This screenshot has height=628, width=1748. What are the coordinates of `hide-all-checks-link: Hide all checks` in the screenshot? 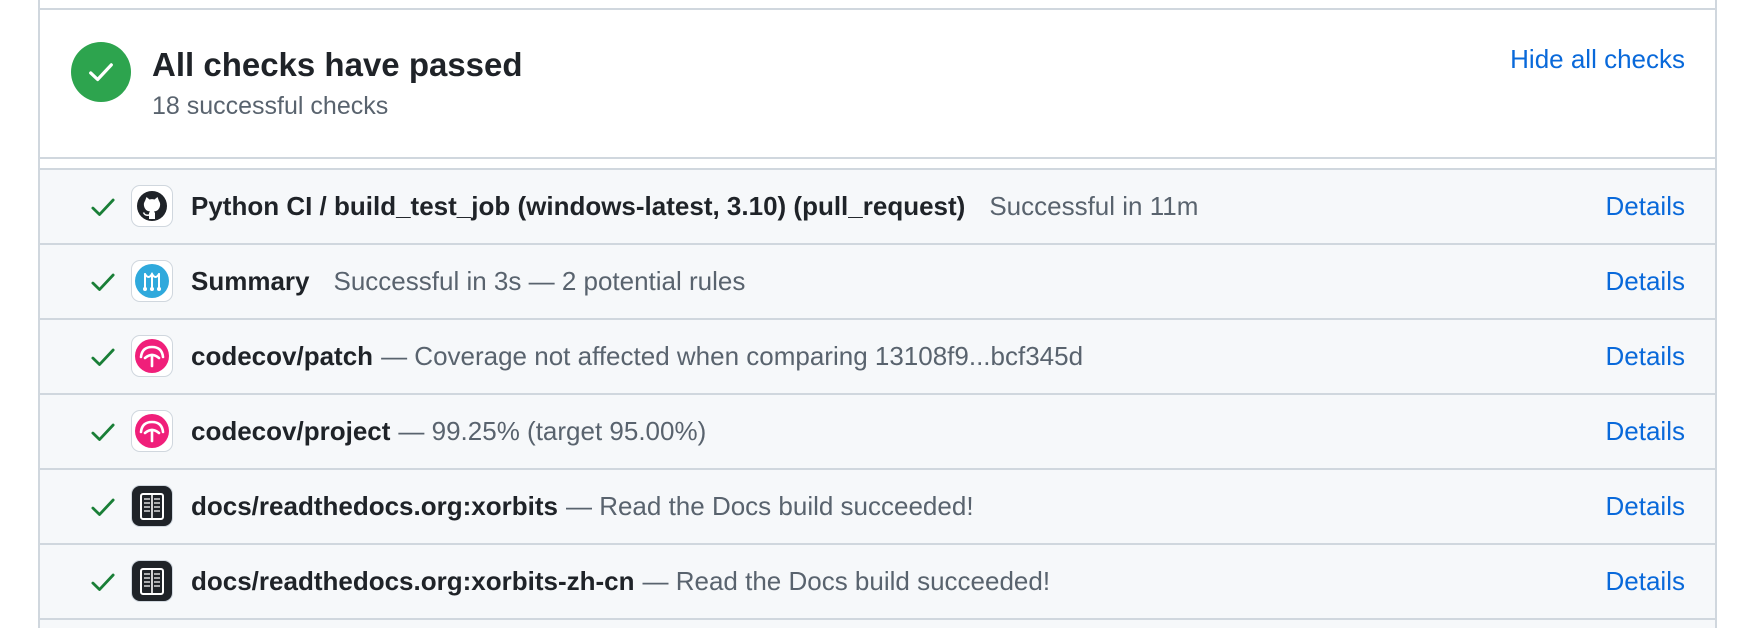 It's located at (1597, 59).